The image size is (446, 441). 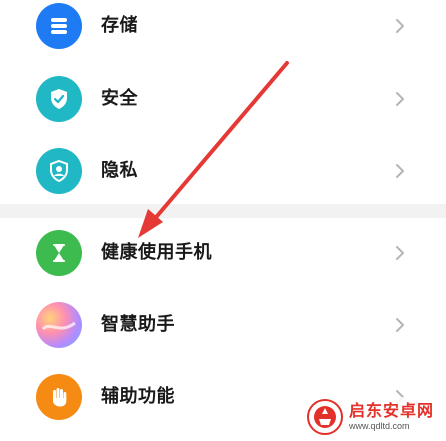 I want to click on security-shield-icon, so click(x=59, y=99).